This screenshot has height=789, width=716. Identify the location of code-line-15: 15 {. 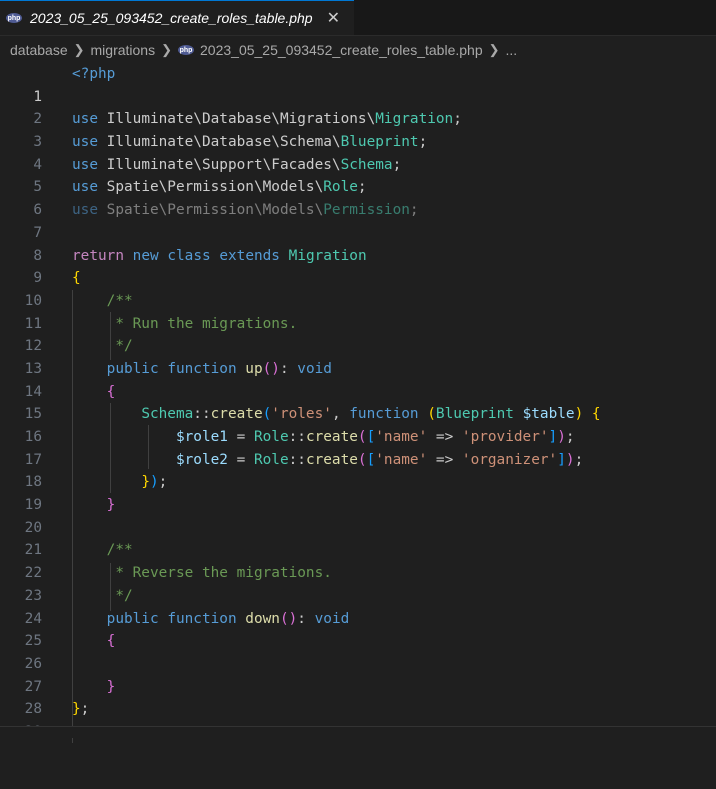
(358, 402).